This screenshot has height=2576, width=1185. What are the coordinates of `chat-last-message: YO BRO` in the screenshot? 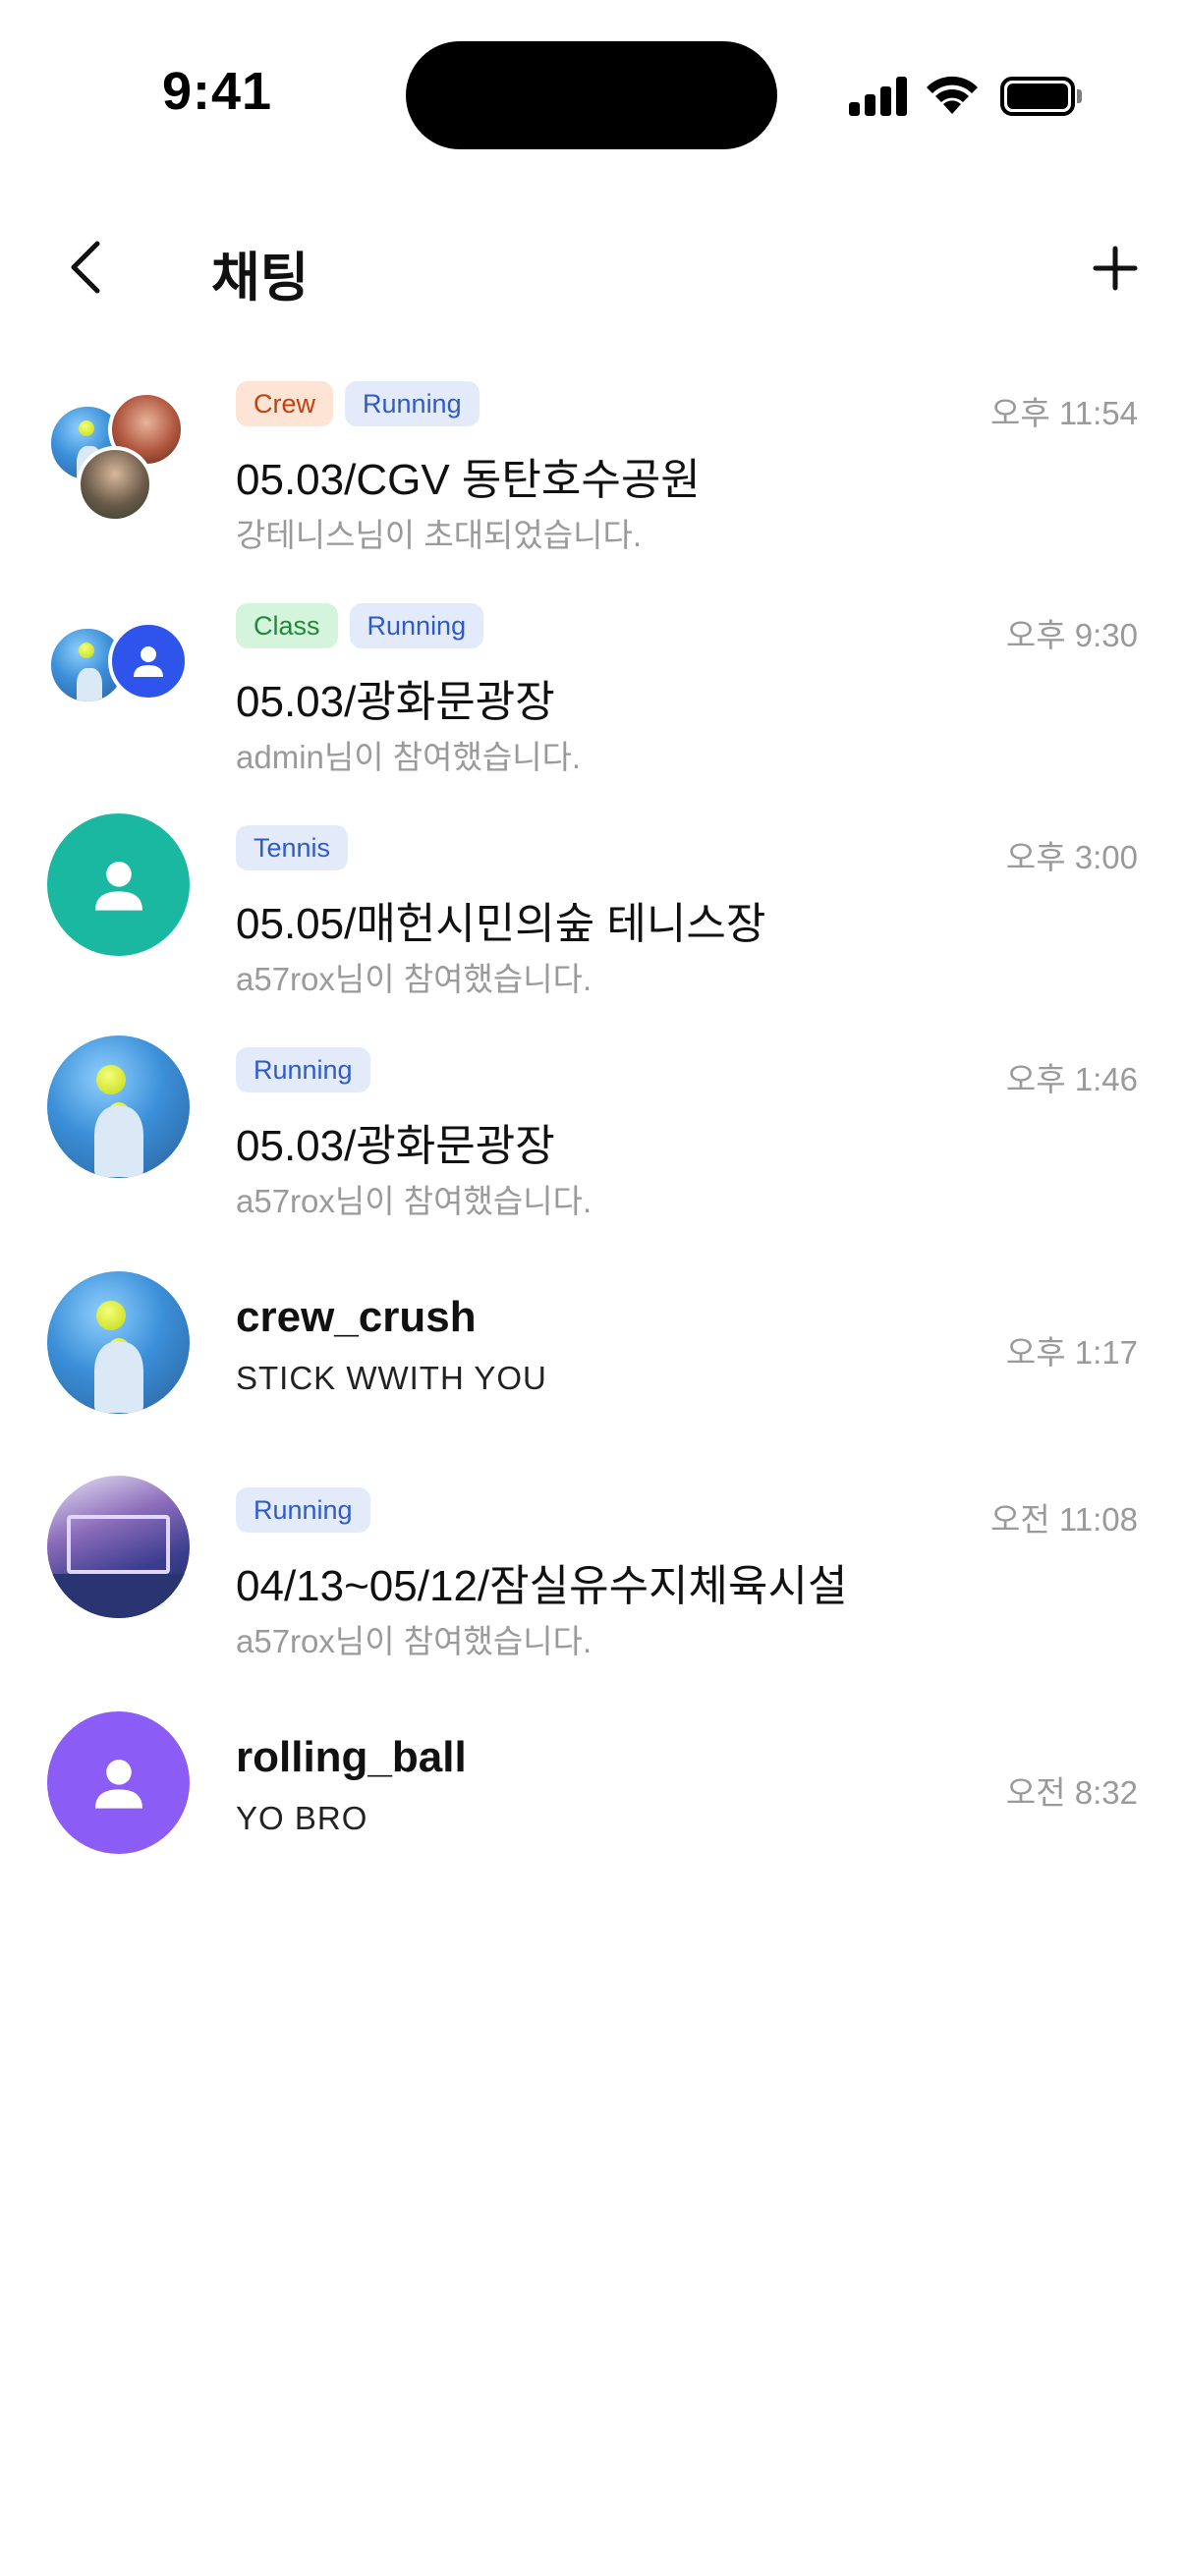 It's located at (302, 1818).